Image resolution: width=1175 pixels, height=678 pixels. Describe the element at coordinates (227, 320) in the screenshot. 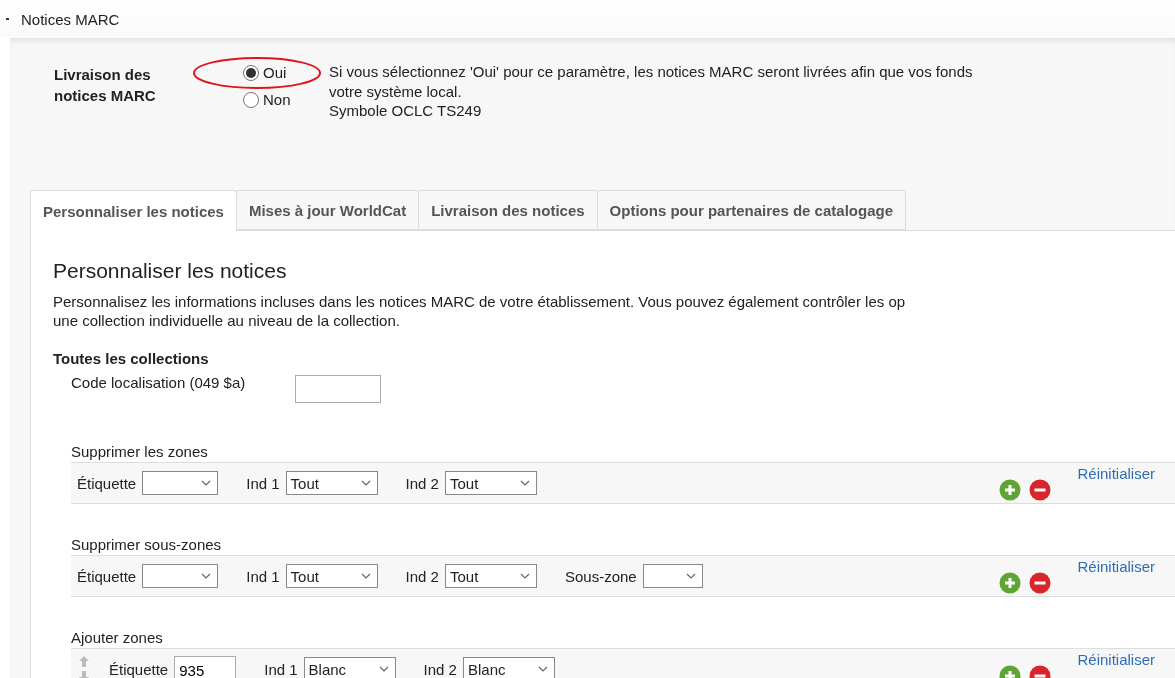

I see `intro-text: une collection individuelle au niveau de la collection.` at that location.